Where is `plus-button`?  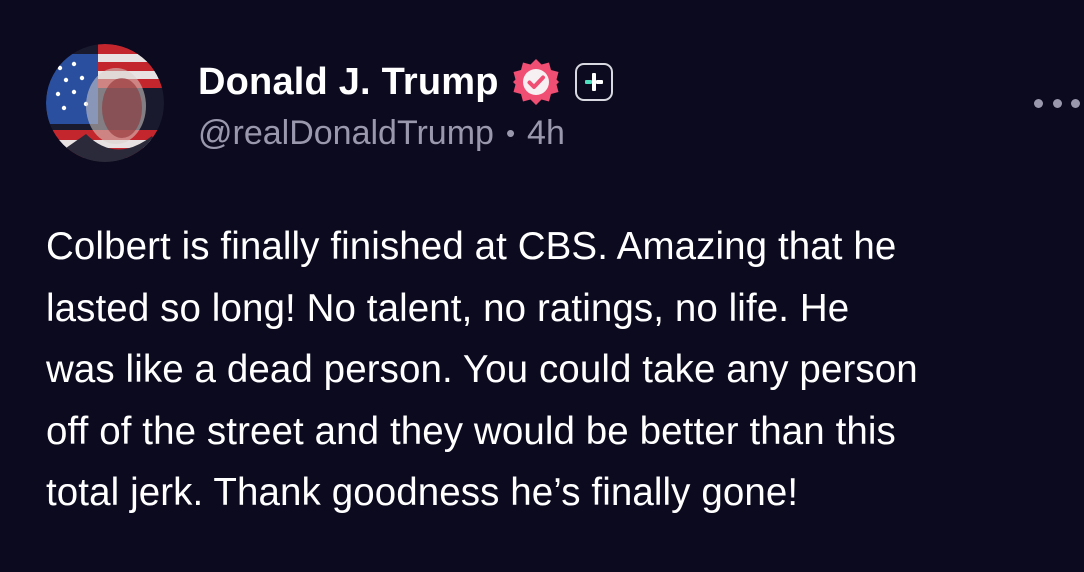 plus-button is located at coordinates (593, 82).